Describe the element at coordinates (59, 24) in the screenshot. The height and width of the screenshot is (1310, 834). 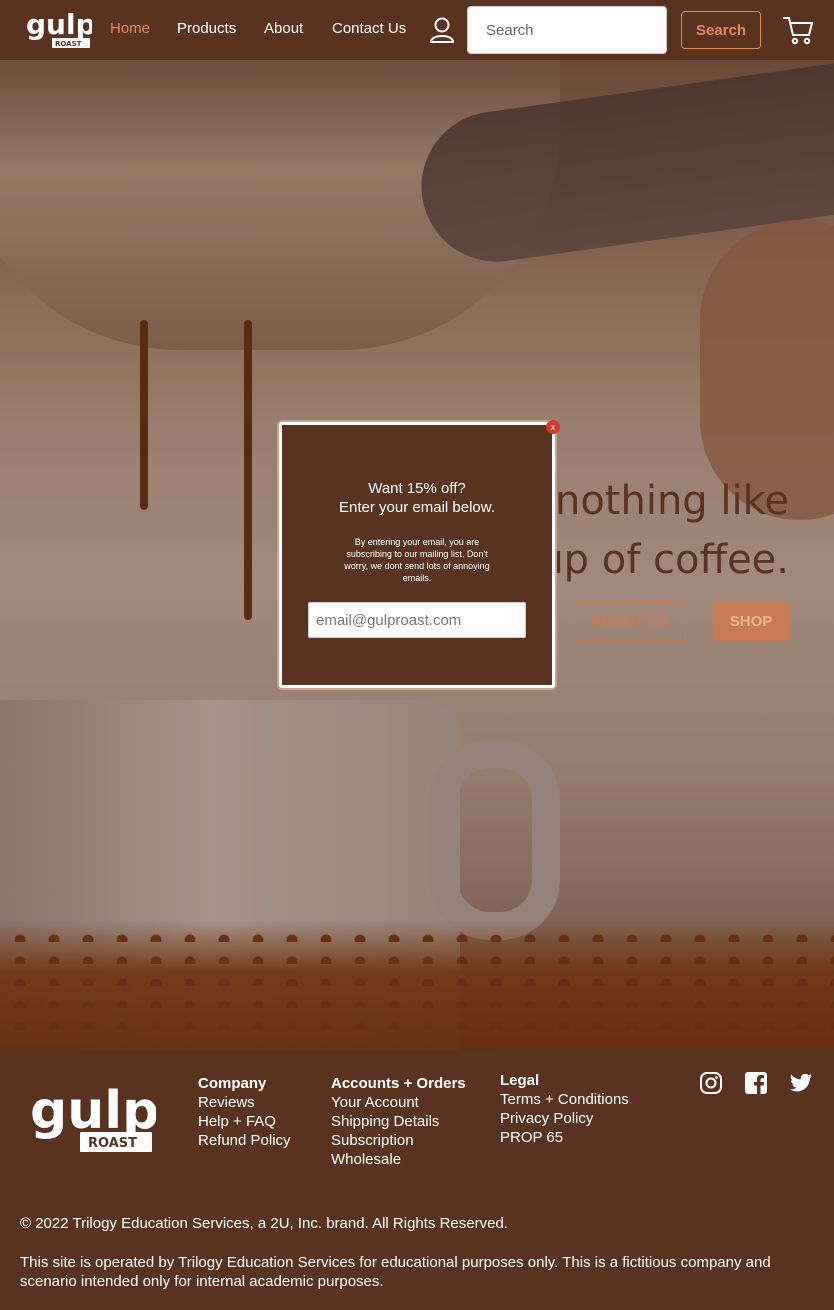
I see `svg-text: gulp` at that location.